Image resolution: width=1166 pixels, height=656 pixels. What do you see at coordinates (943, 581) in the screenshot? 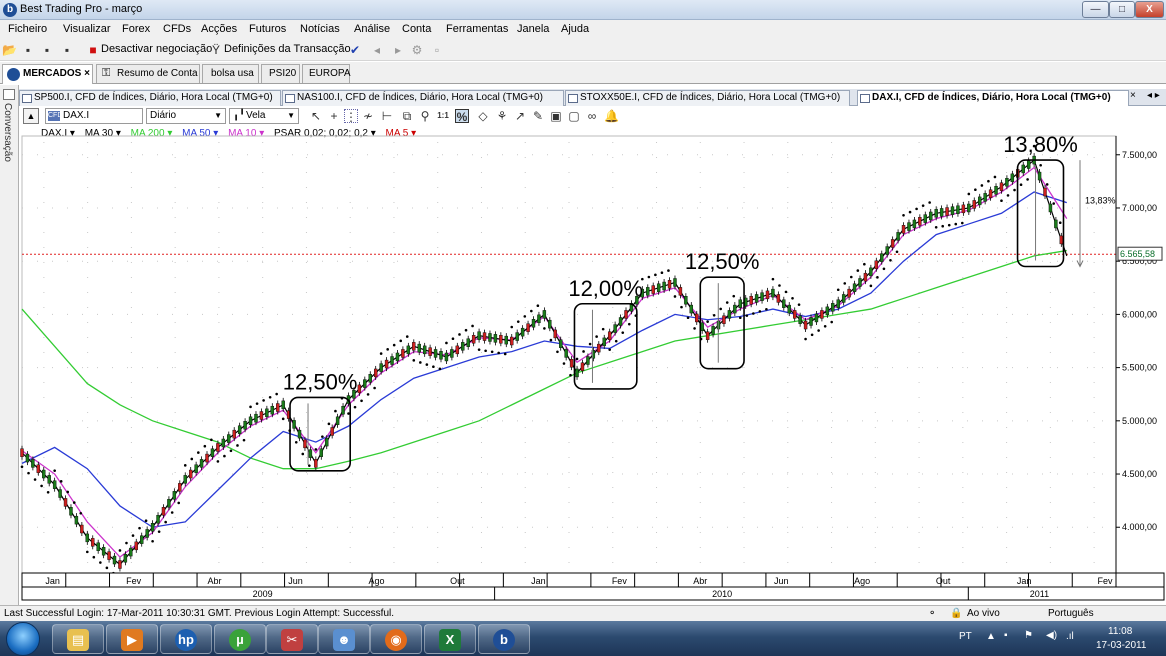
I see `month-label: Out` at bounding box center [943, 581].